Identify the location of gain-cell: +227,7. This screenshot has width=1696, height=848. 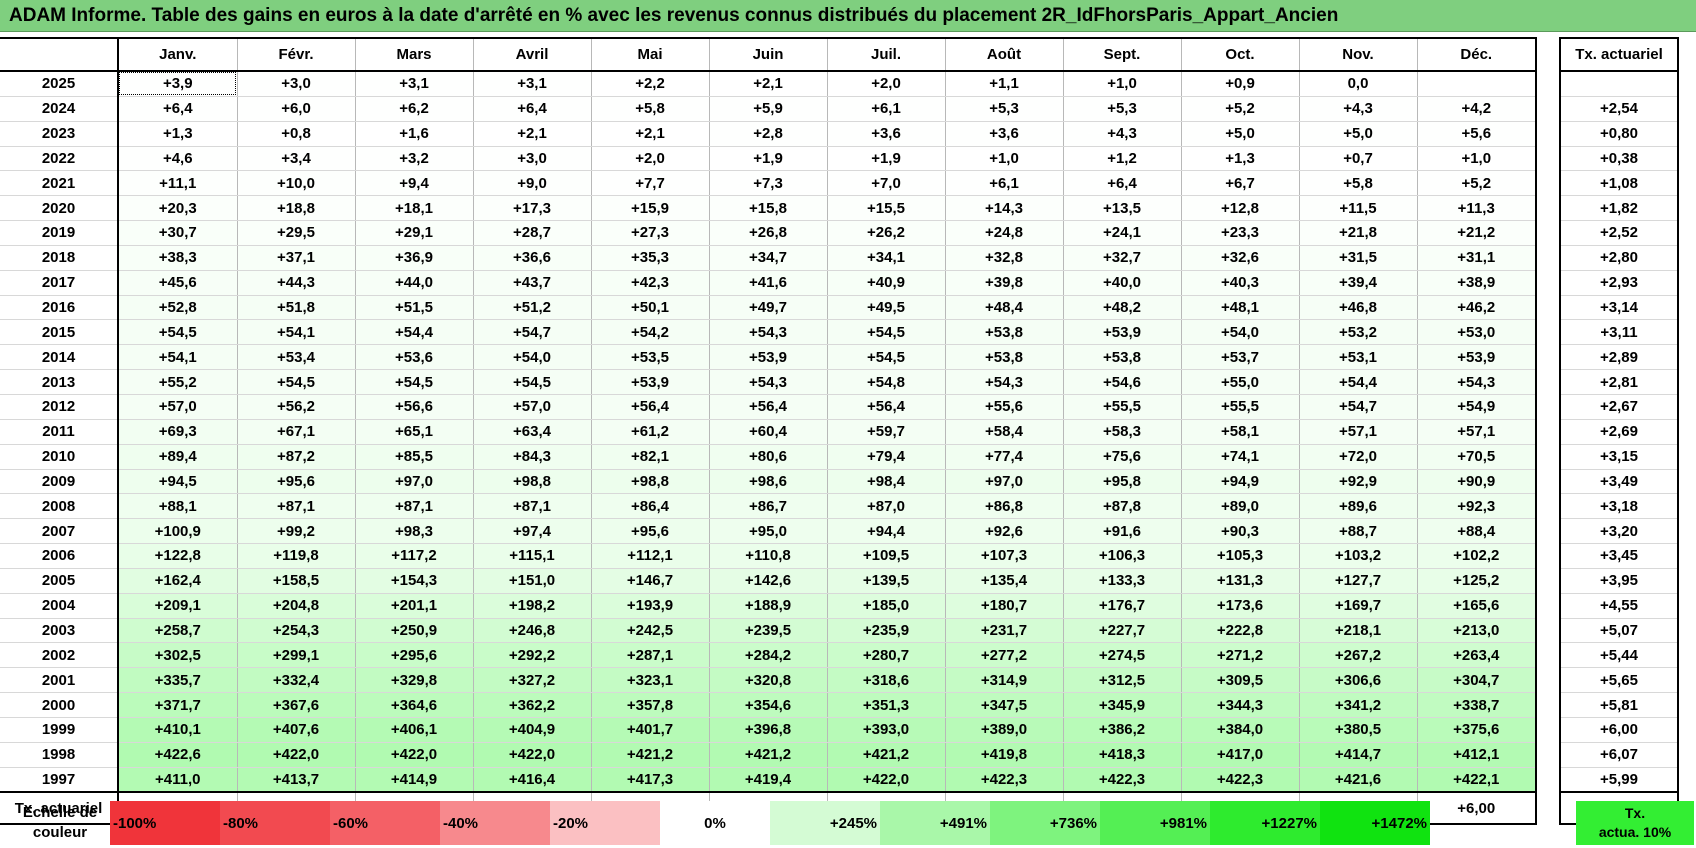
(1121, 631).